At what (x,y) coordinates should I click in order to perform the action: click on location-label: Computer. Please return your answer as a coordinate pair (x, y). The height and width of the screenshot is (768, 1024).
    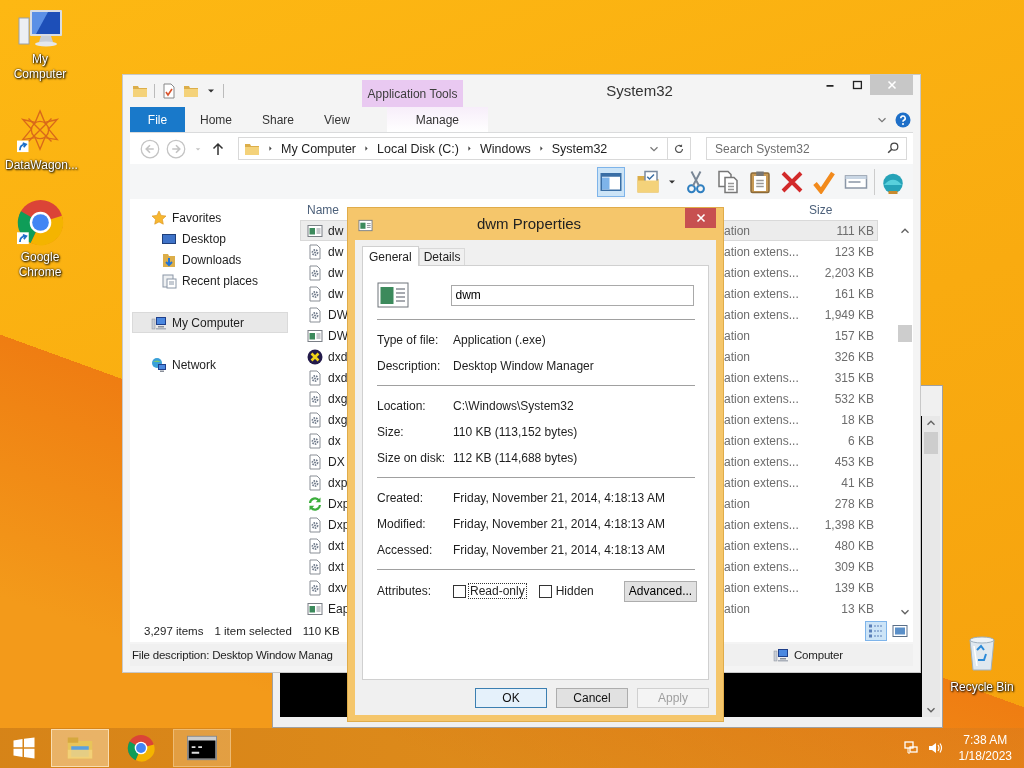
    Looking at the image, I should click on (818, 655).